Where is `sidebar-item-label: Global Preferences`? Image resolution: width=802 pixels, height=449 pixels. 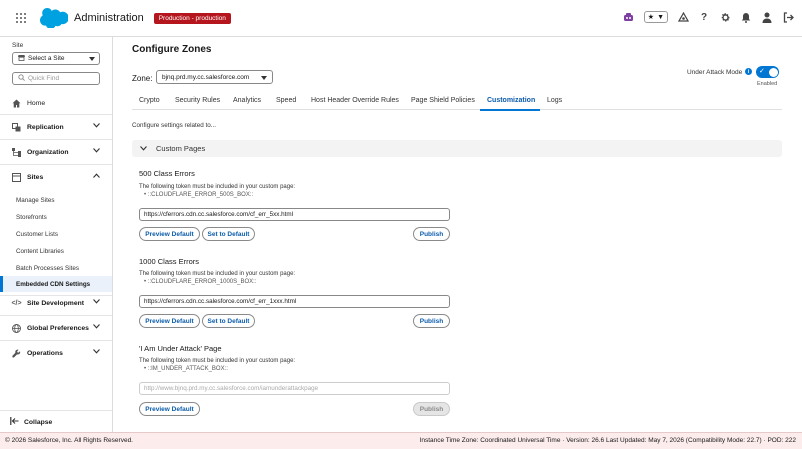
sidebar-item-label: Global Preferences is located at coordinates (58, 328).